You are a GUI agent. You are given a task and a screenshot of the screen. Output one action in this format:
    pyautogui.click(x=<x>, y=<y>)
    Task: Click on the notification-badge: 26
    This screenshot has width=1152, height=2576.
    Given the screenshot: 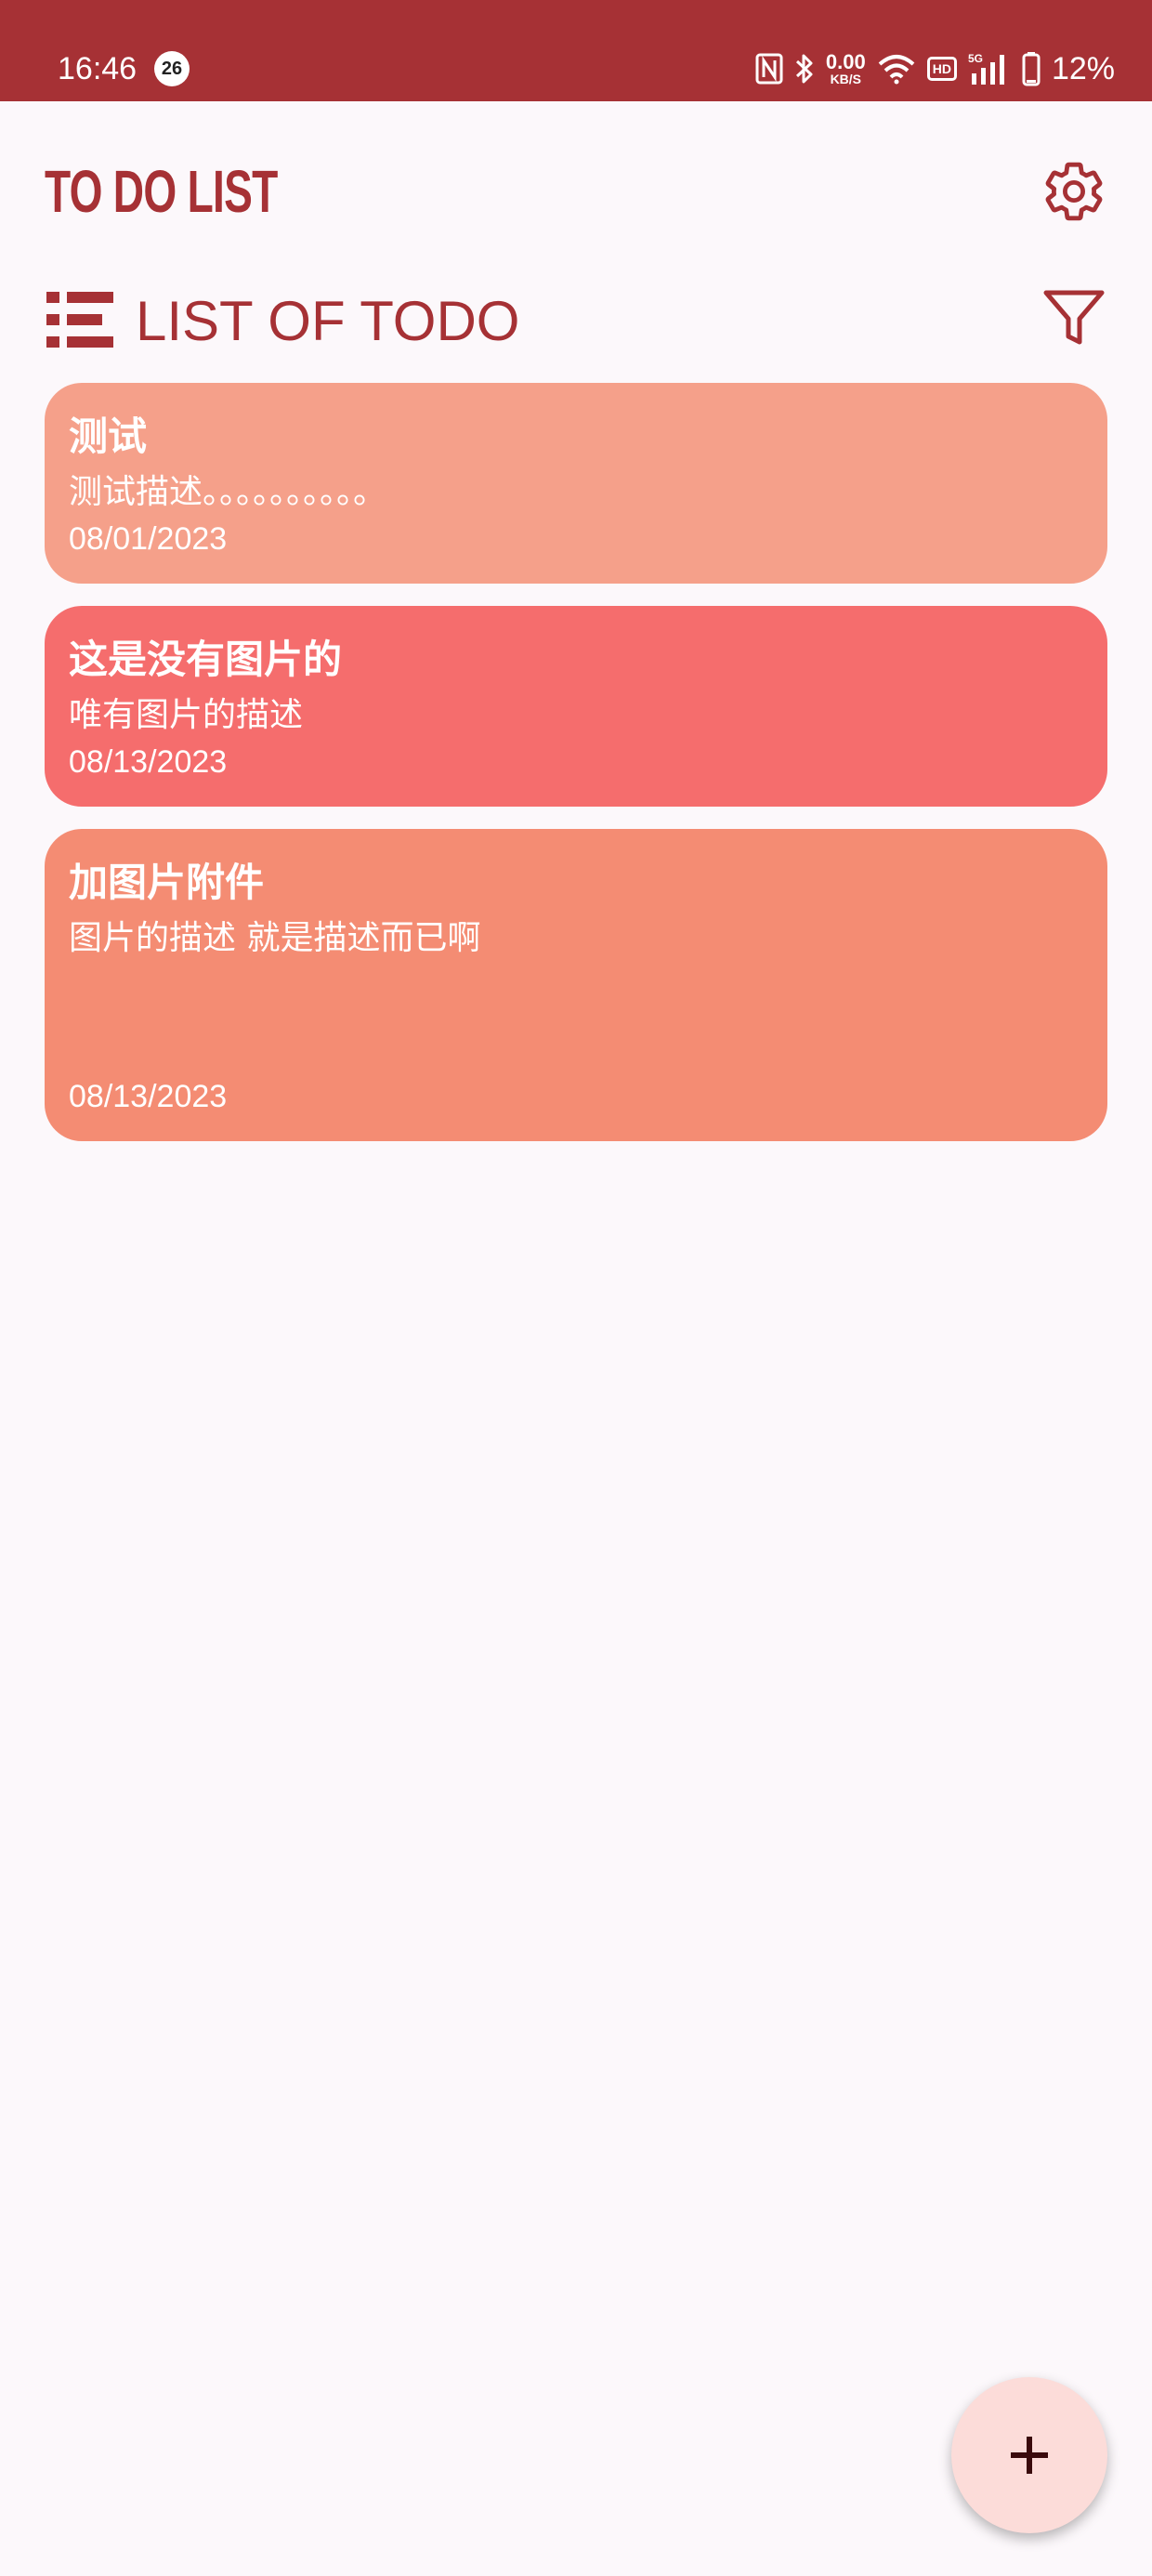 What is the action you would take?
    pyautogui.click(x=172, y=68)
    